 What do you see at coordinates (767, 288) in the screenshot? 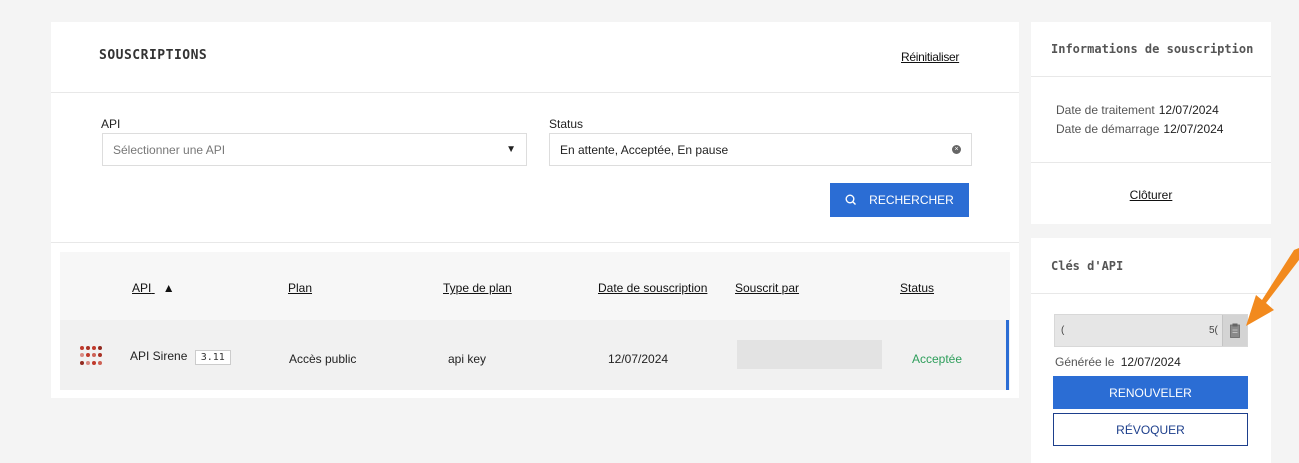
I see `column-header-subscribed-by: Souscrit par` at bounding box center [767, 288].